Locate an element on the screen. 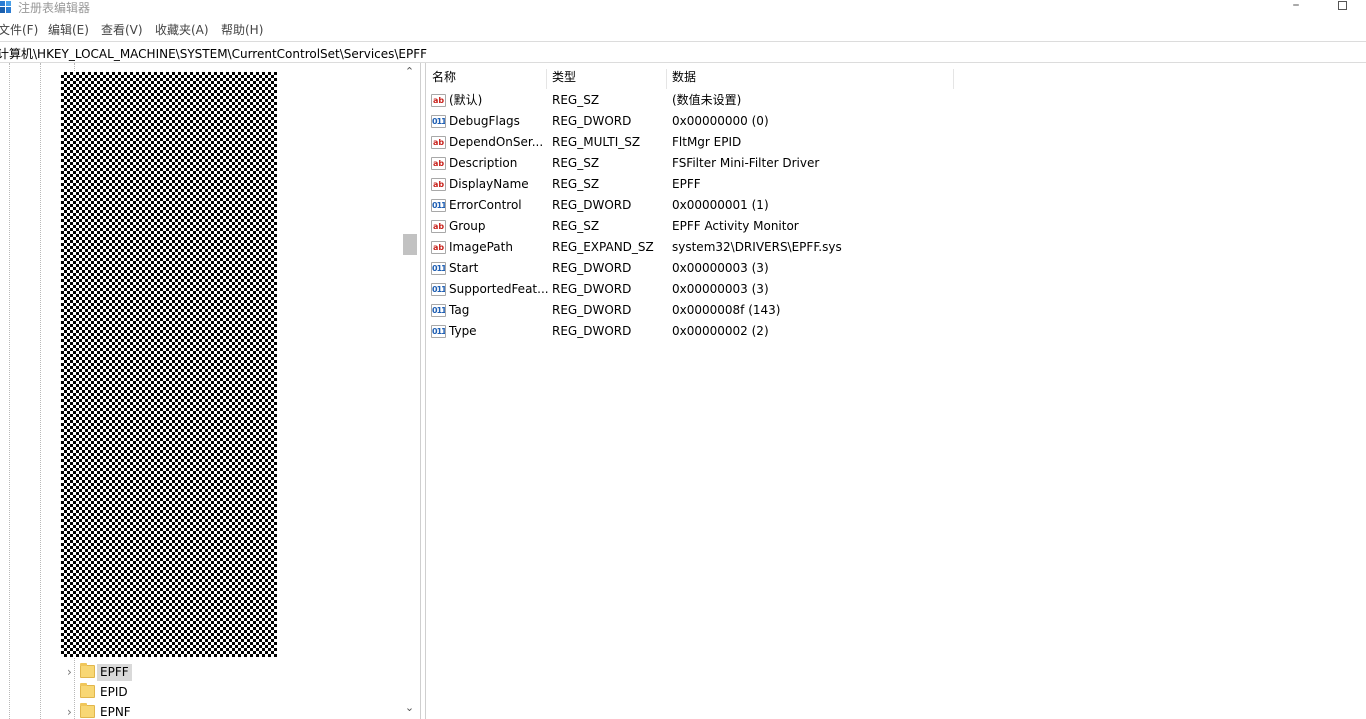  value-data: 0x0000008f (143) is located at coordinates (726, 310).